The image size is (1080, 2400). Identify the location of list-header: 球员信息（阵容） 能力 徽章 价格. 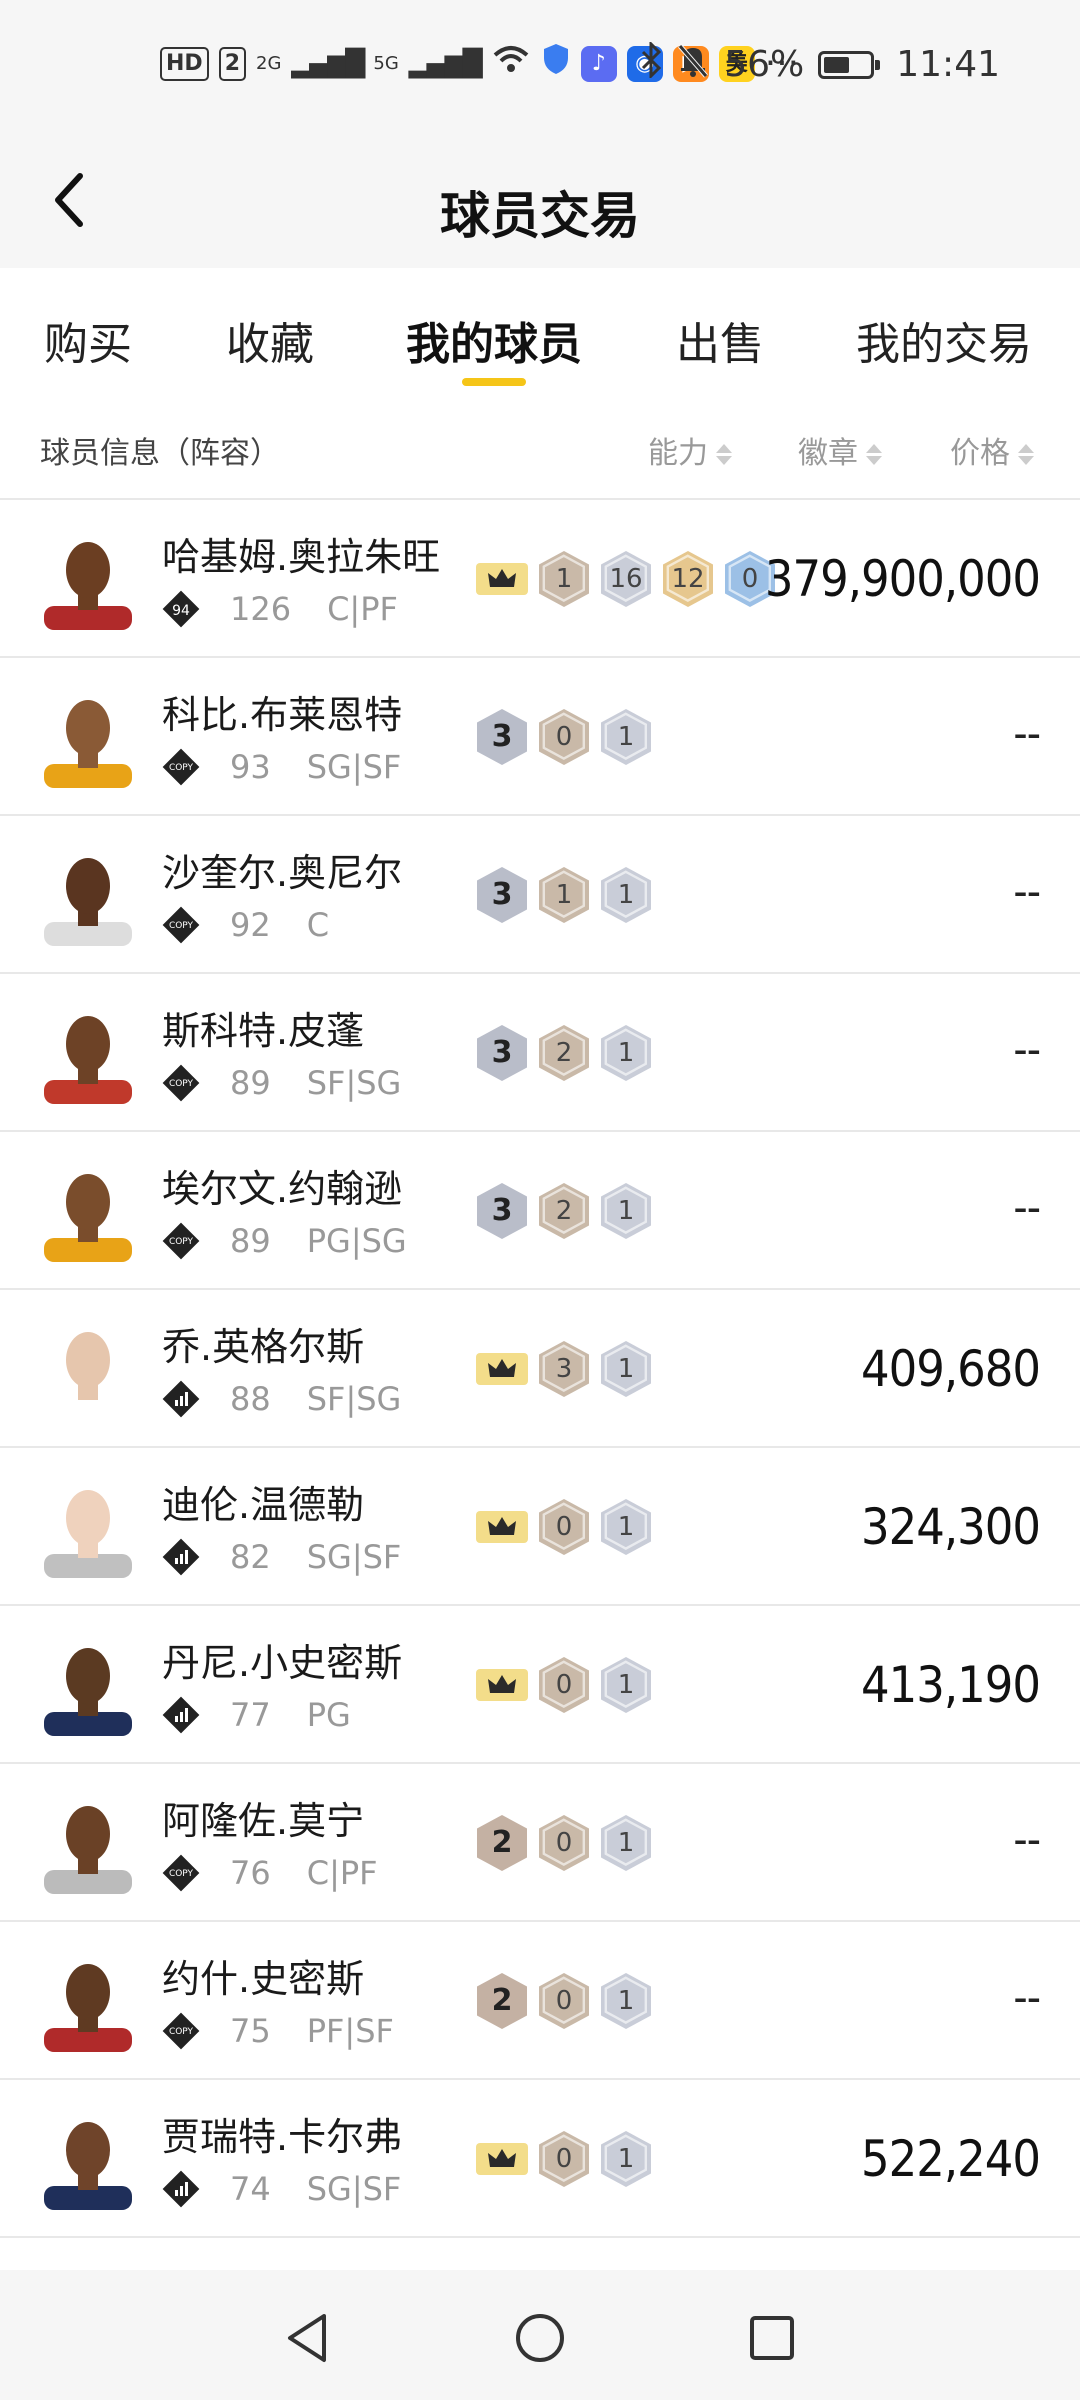
(540, 449).